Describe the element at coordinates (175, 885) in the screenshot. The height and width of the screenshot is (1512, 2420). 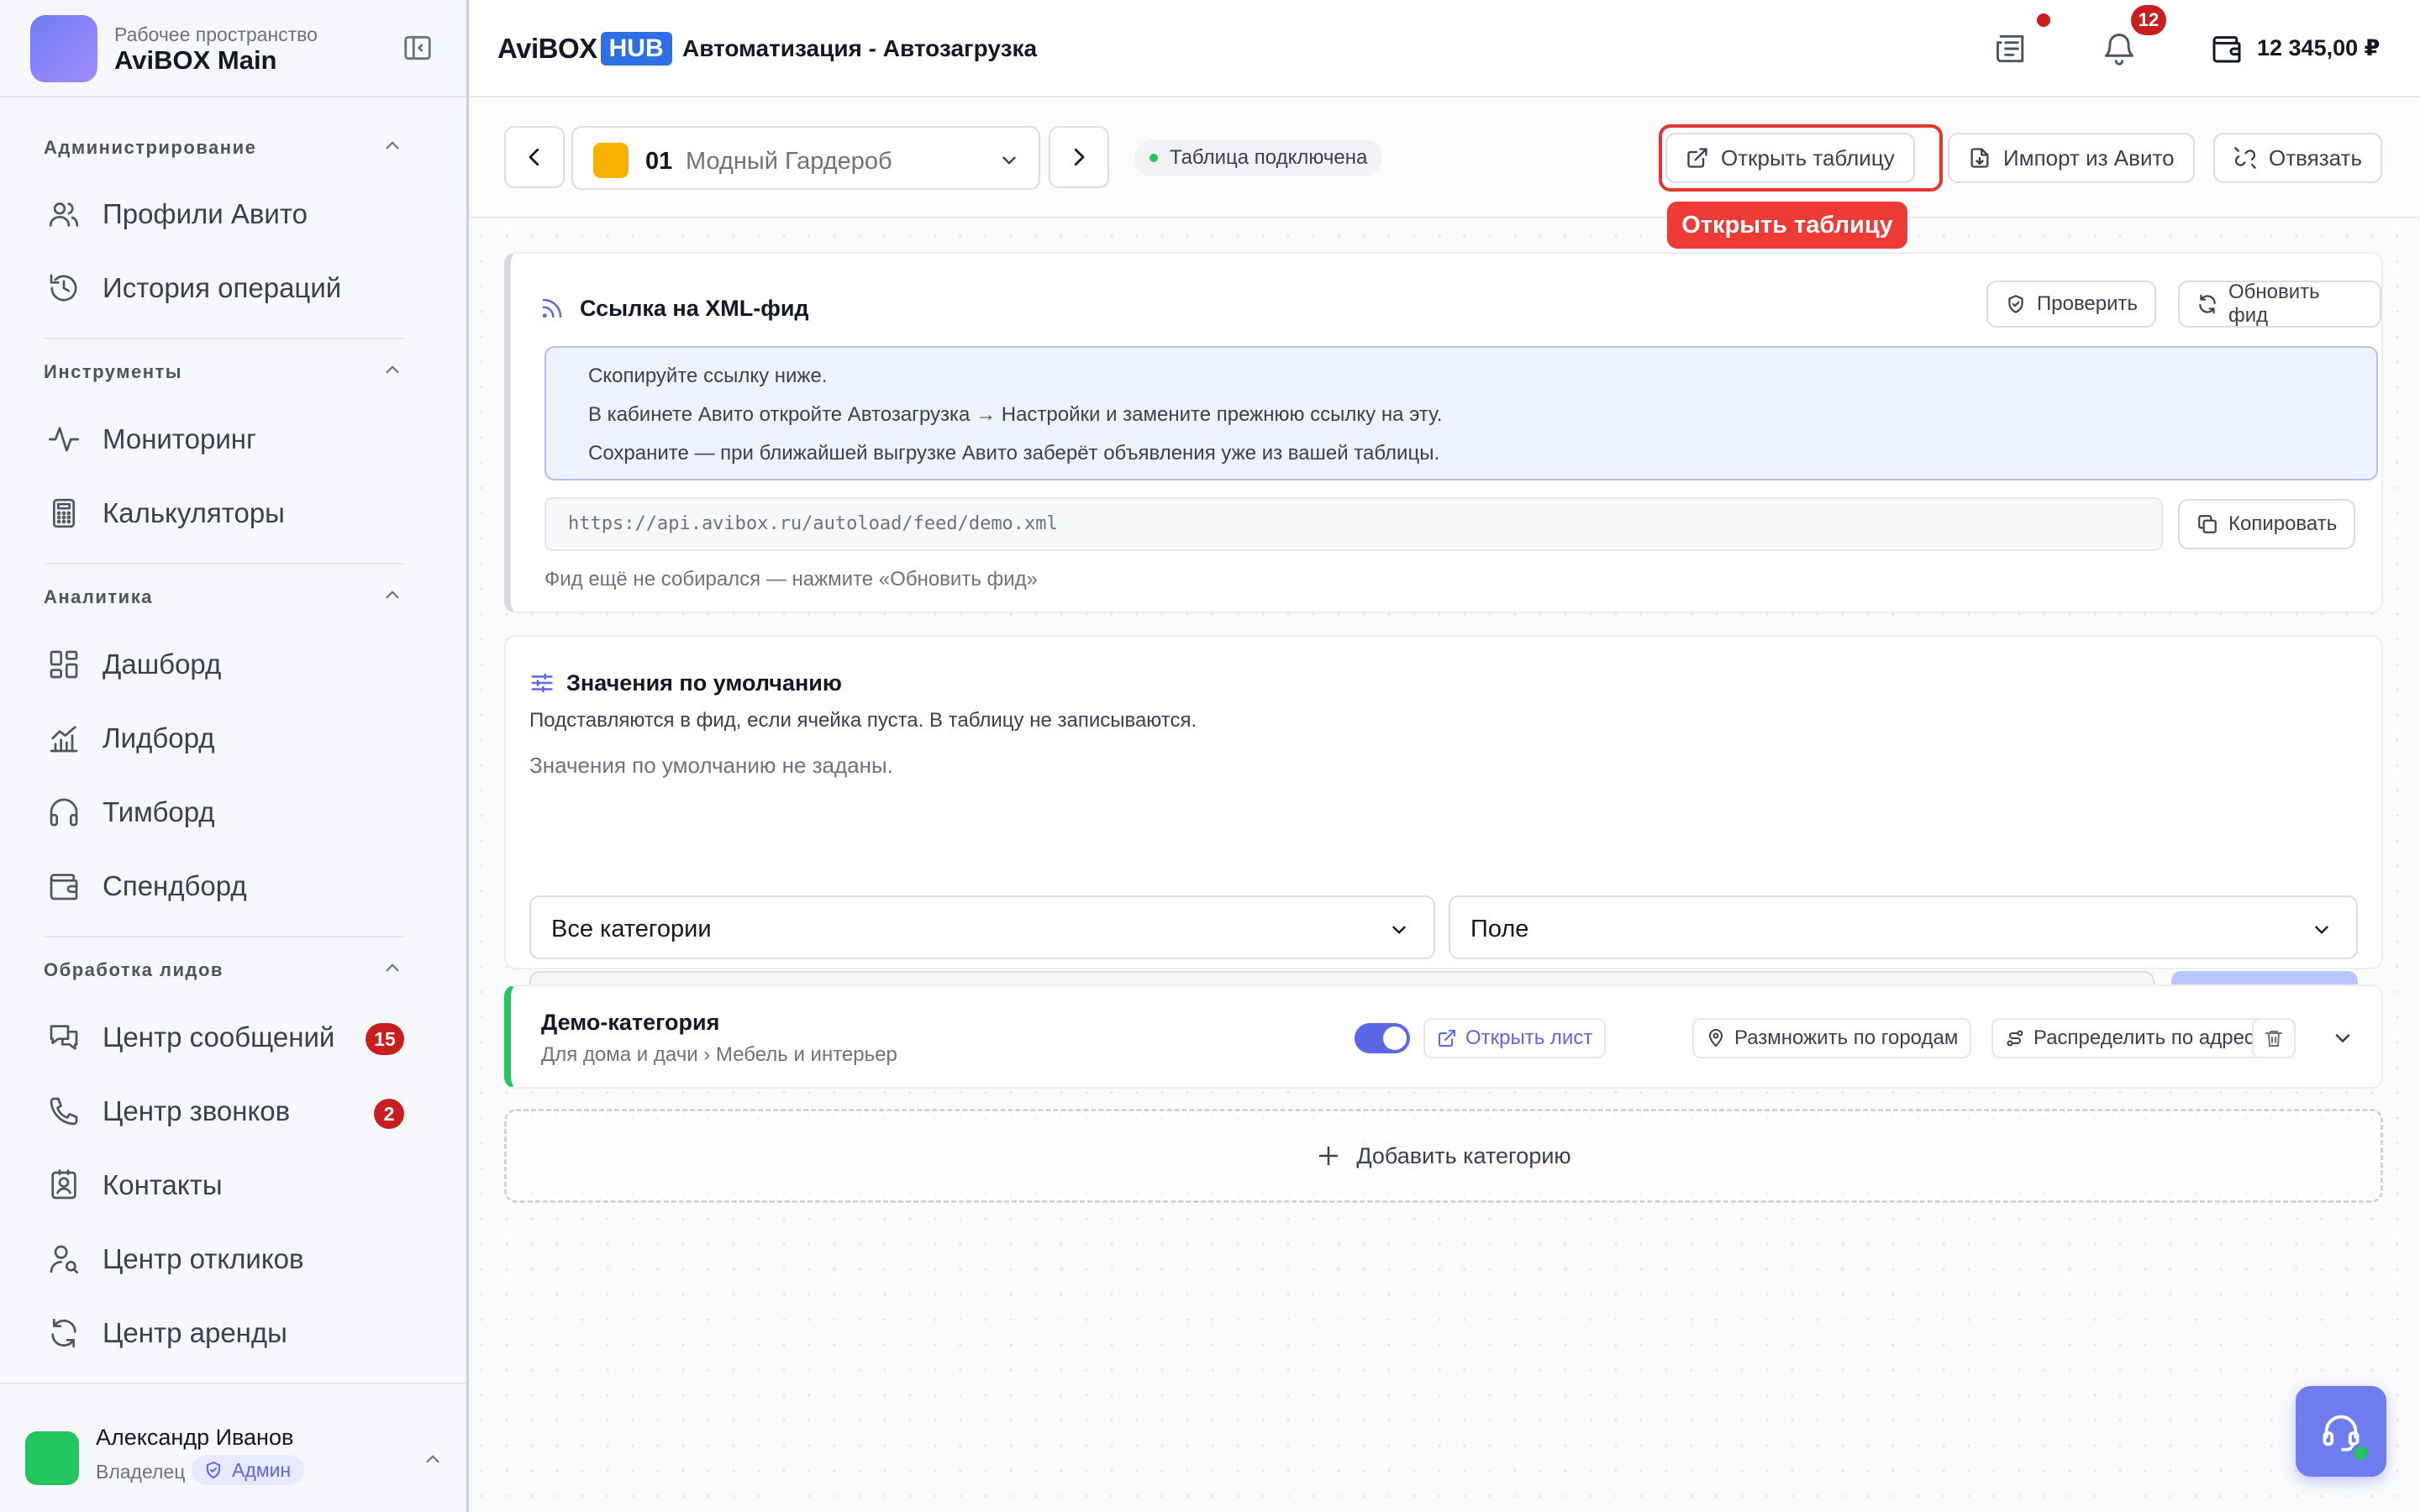
I see `sidebar-item-label: Спендборд` at that location.